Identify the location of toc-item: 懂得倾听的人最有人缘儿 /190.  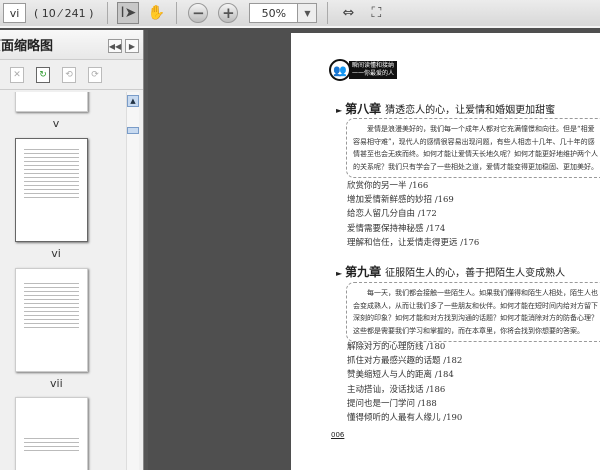
(404, 418).